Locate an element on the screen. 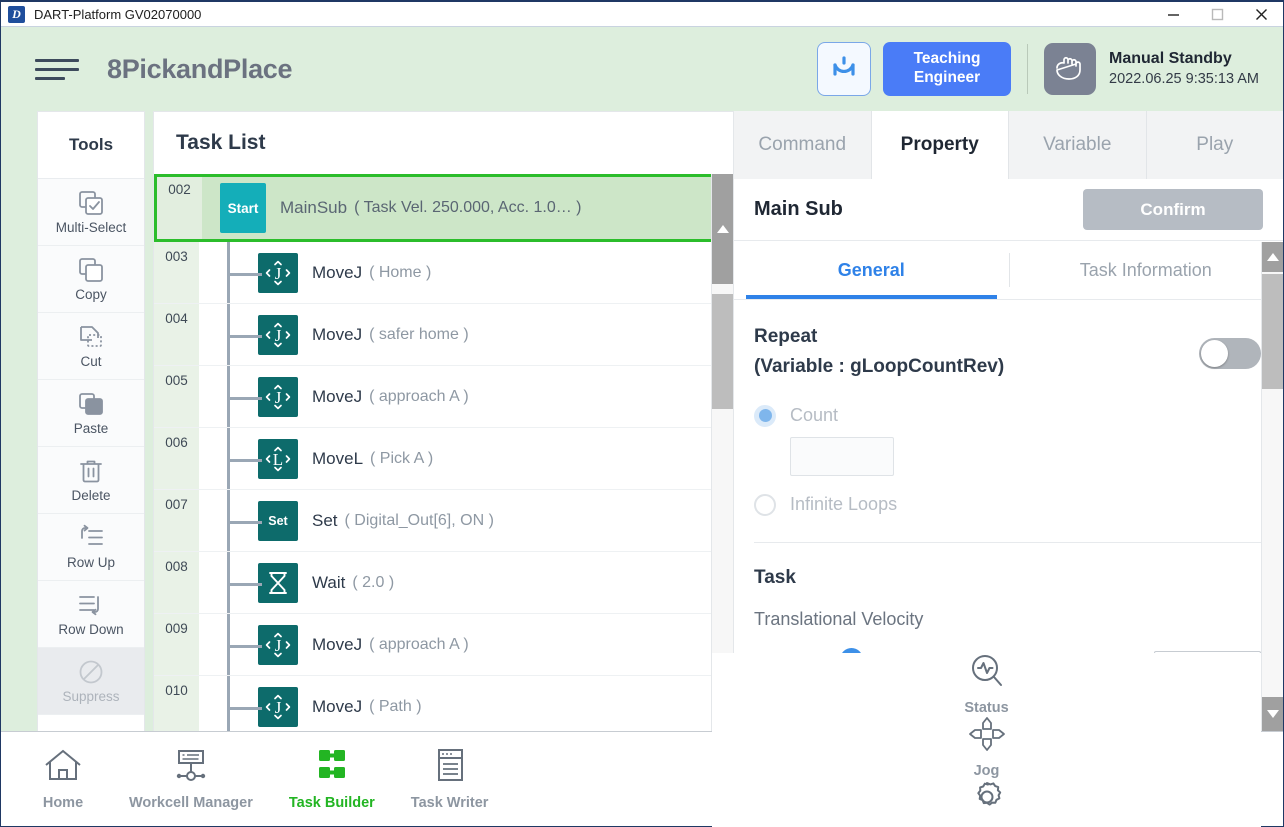 The width and height of the screenshot is (1284, 827). infinite-option-row: Infinite Loops is located at coordinates (1007, 504).